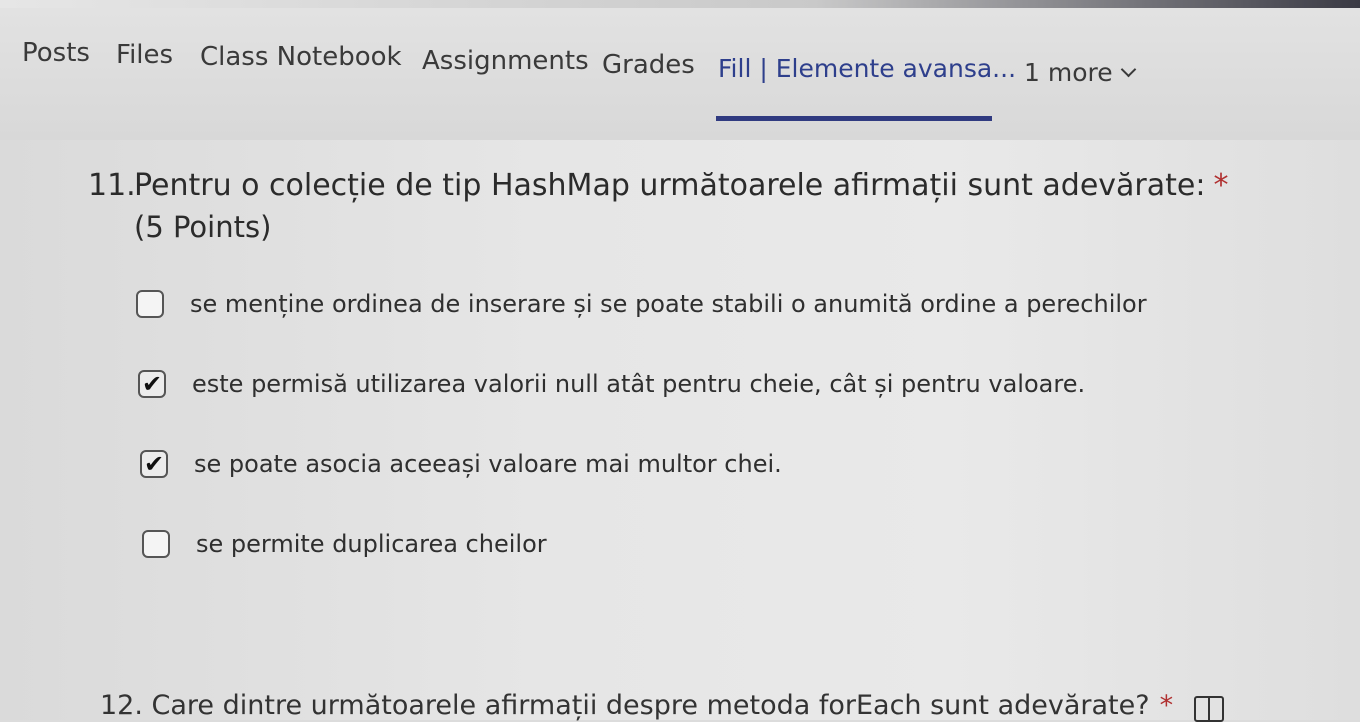 The height and width of the screenshot is (722, 1360). Describe the element at coordinates (301, 57) in the screenshot. I see `tab-class-notebook: Class Notebook` at that location.